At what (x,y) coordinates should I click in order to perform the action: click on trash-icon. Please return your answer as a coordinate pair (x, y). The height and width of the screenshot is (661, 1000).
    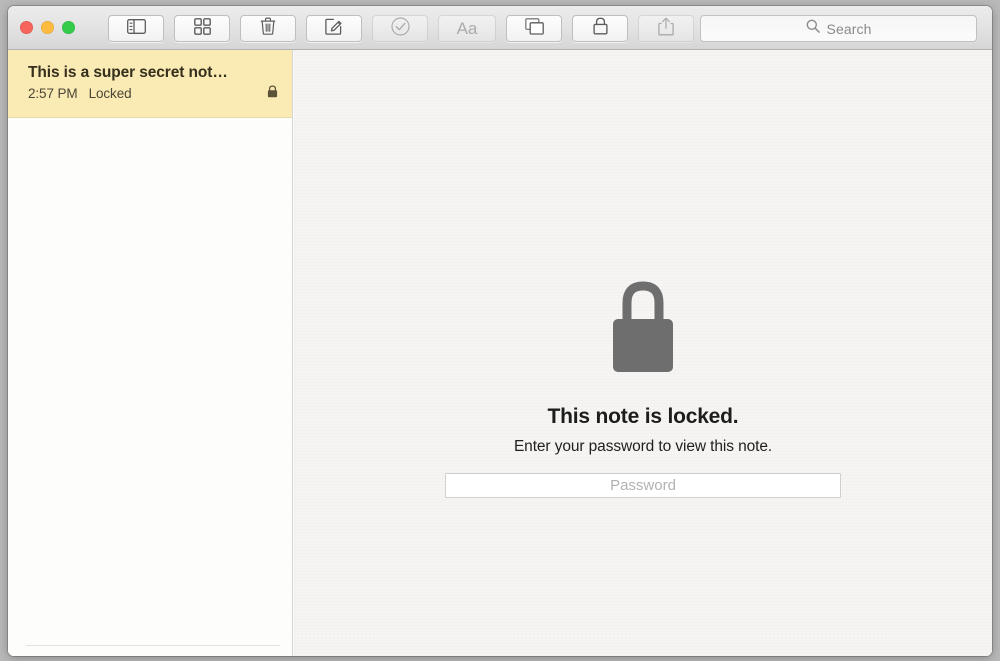
    Looking at the image, I should click on (268, 28).